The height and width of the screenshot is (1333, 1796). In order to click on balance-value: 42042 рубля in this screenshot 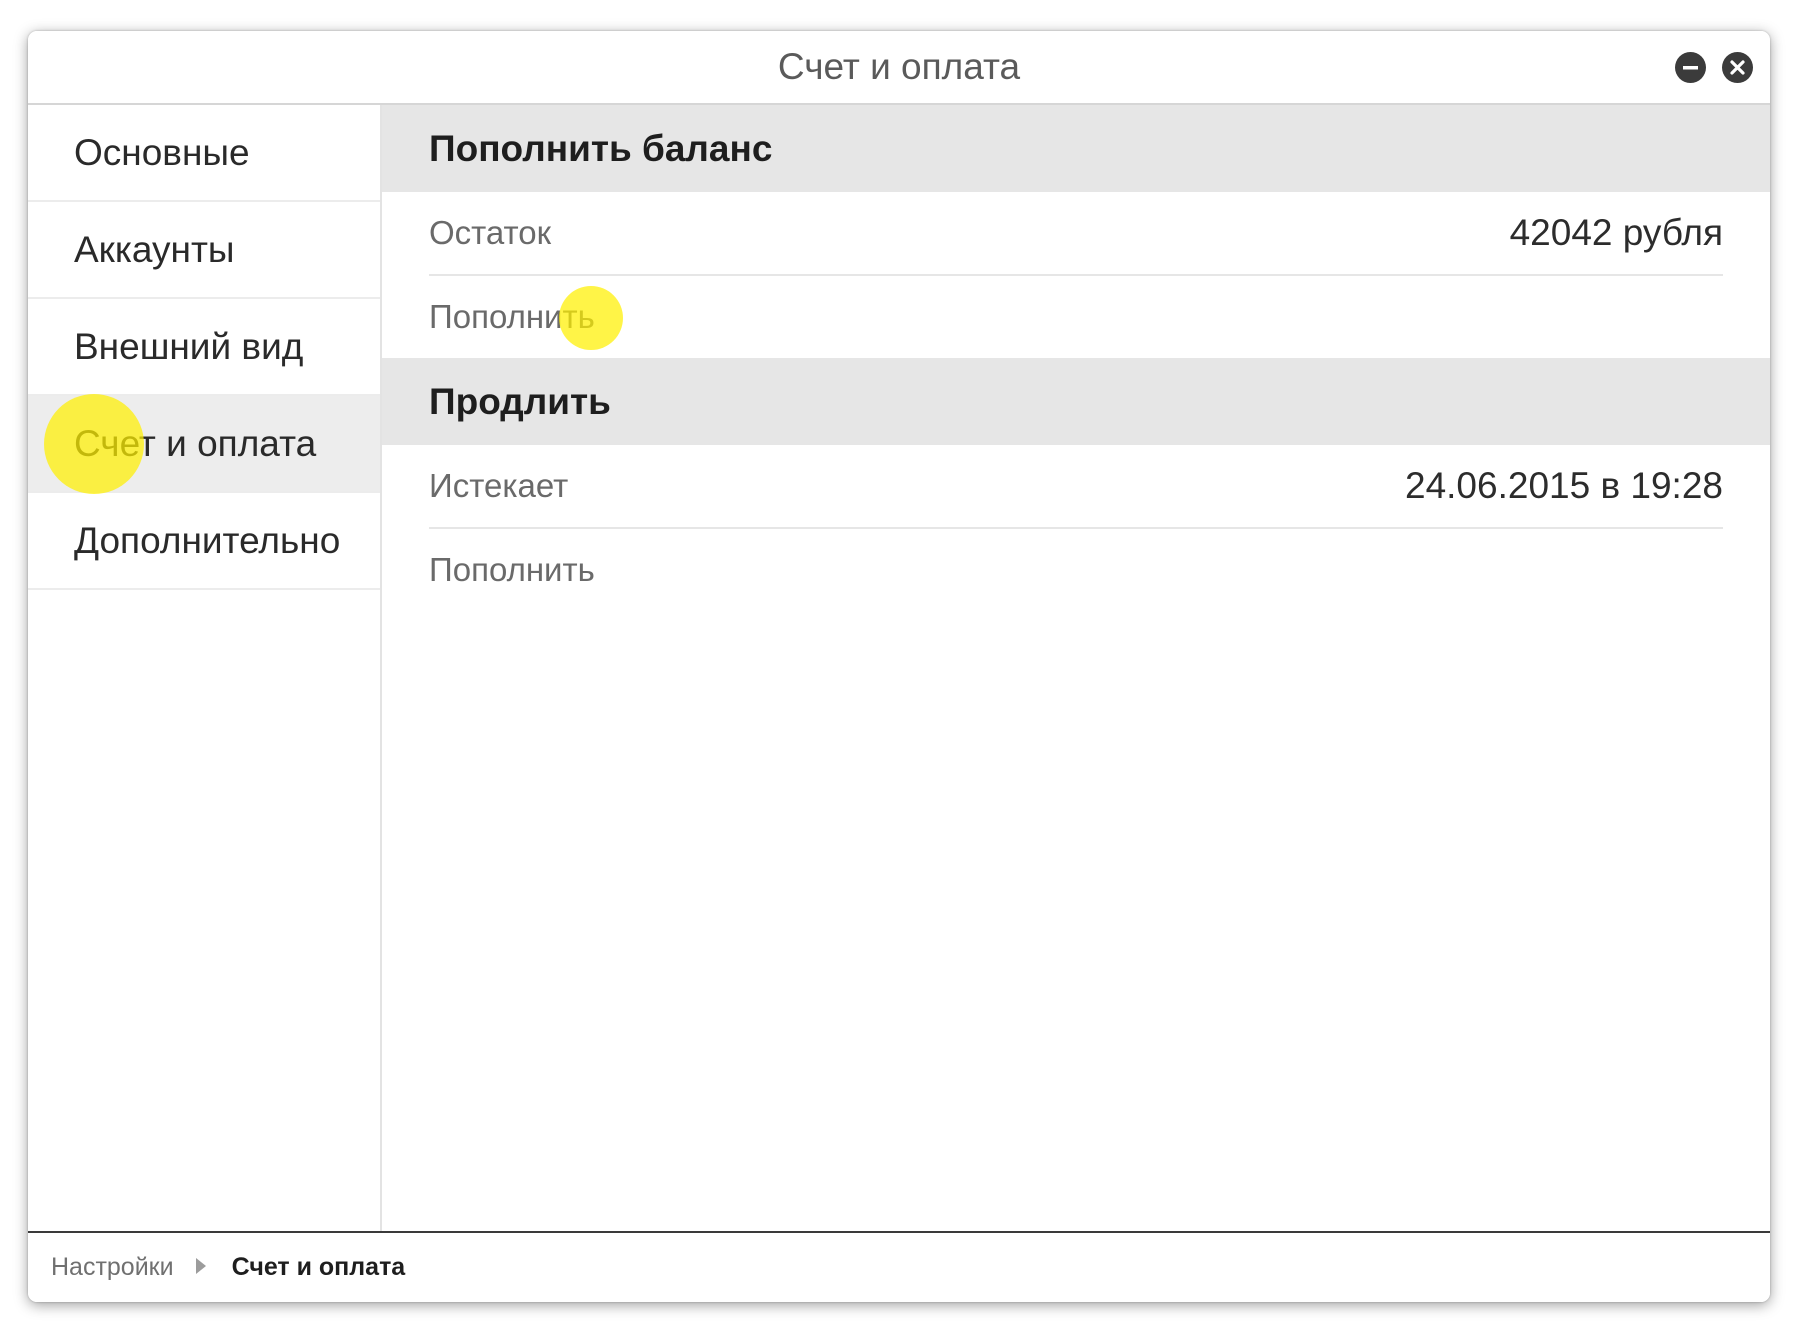, I will do `click(1616, 232)`.